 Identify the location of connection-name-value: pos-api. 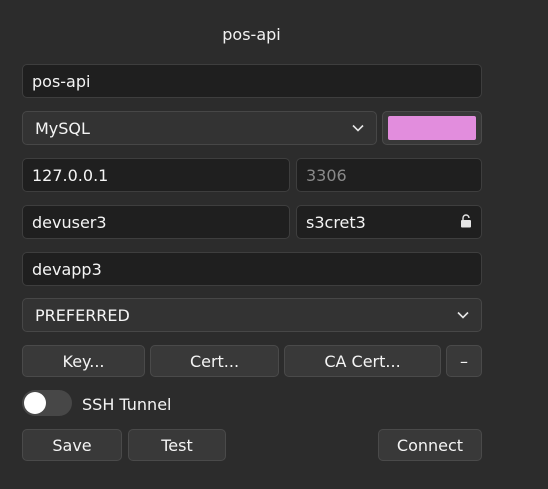
(61, 81).